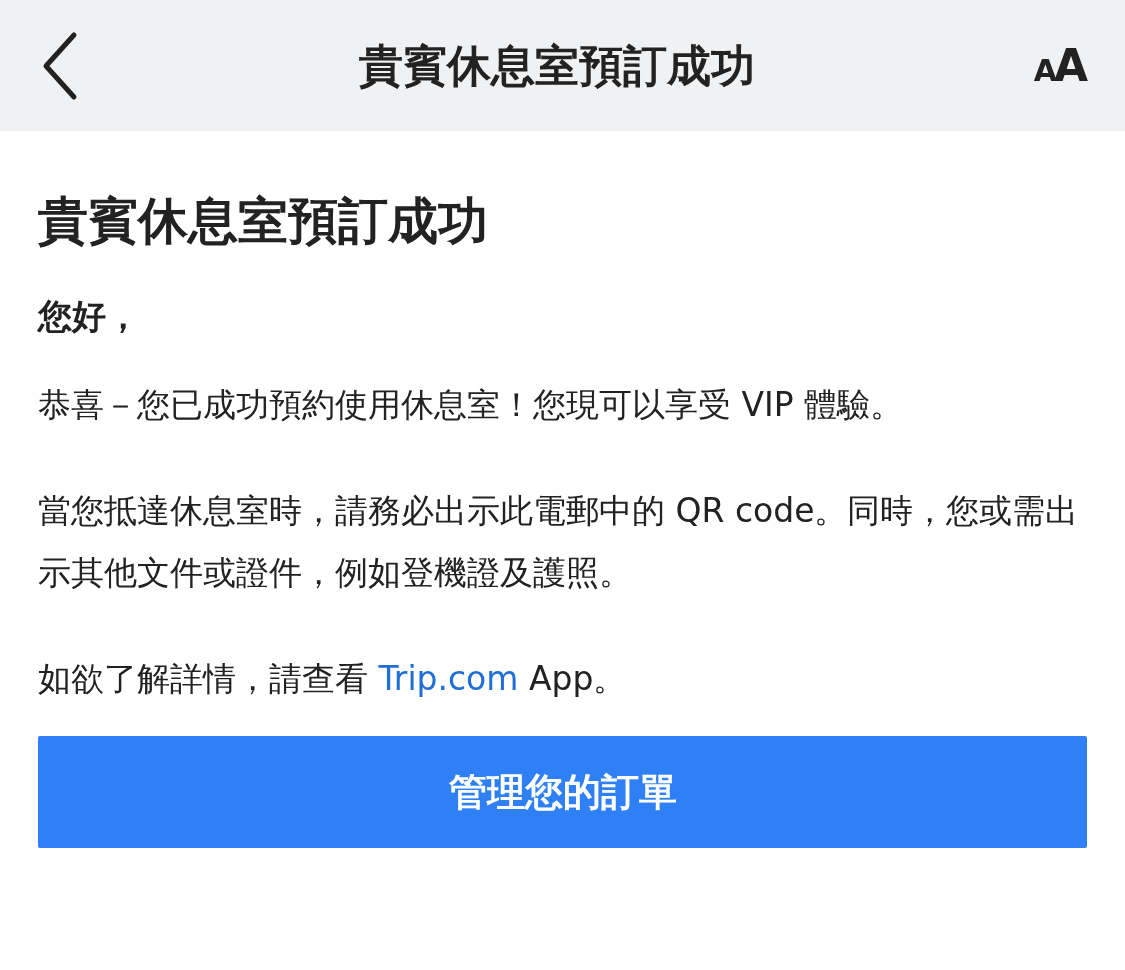 This screenshot has height=970, width=1125. I want to click on paragraph: 恭喜－您已成功預約使用休息室！您現可以享受 VIP 體驗。, so click(471, 405).